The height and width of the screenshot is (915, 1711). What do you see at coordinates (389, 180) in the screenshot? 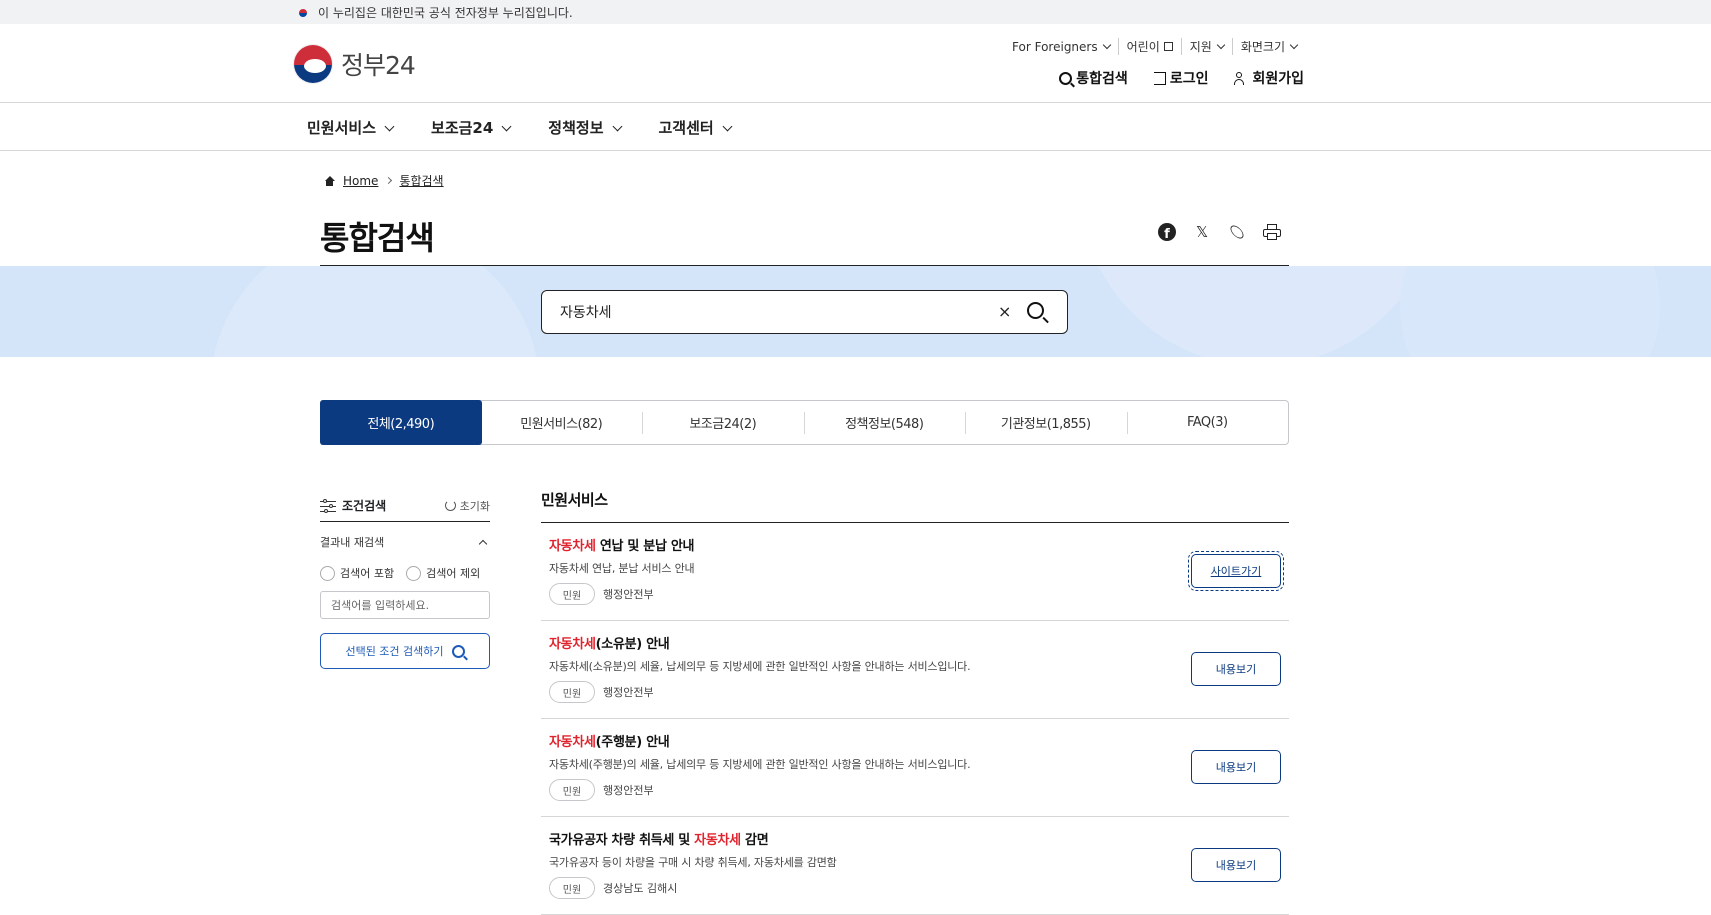
I see `chevron-right-icon` at bounding box center [389, 180].